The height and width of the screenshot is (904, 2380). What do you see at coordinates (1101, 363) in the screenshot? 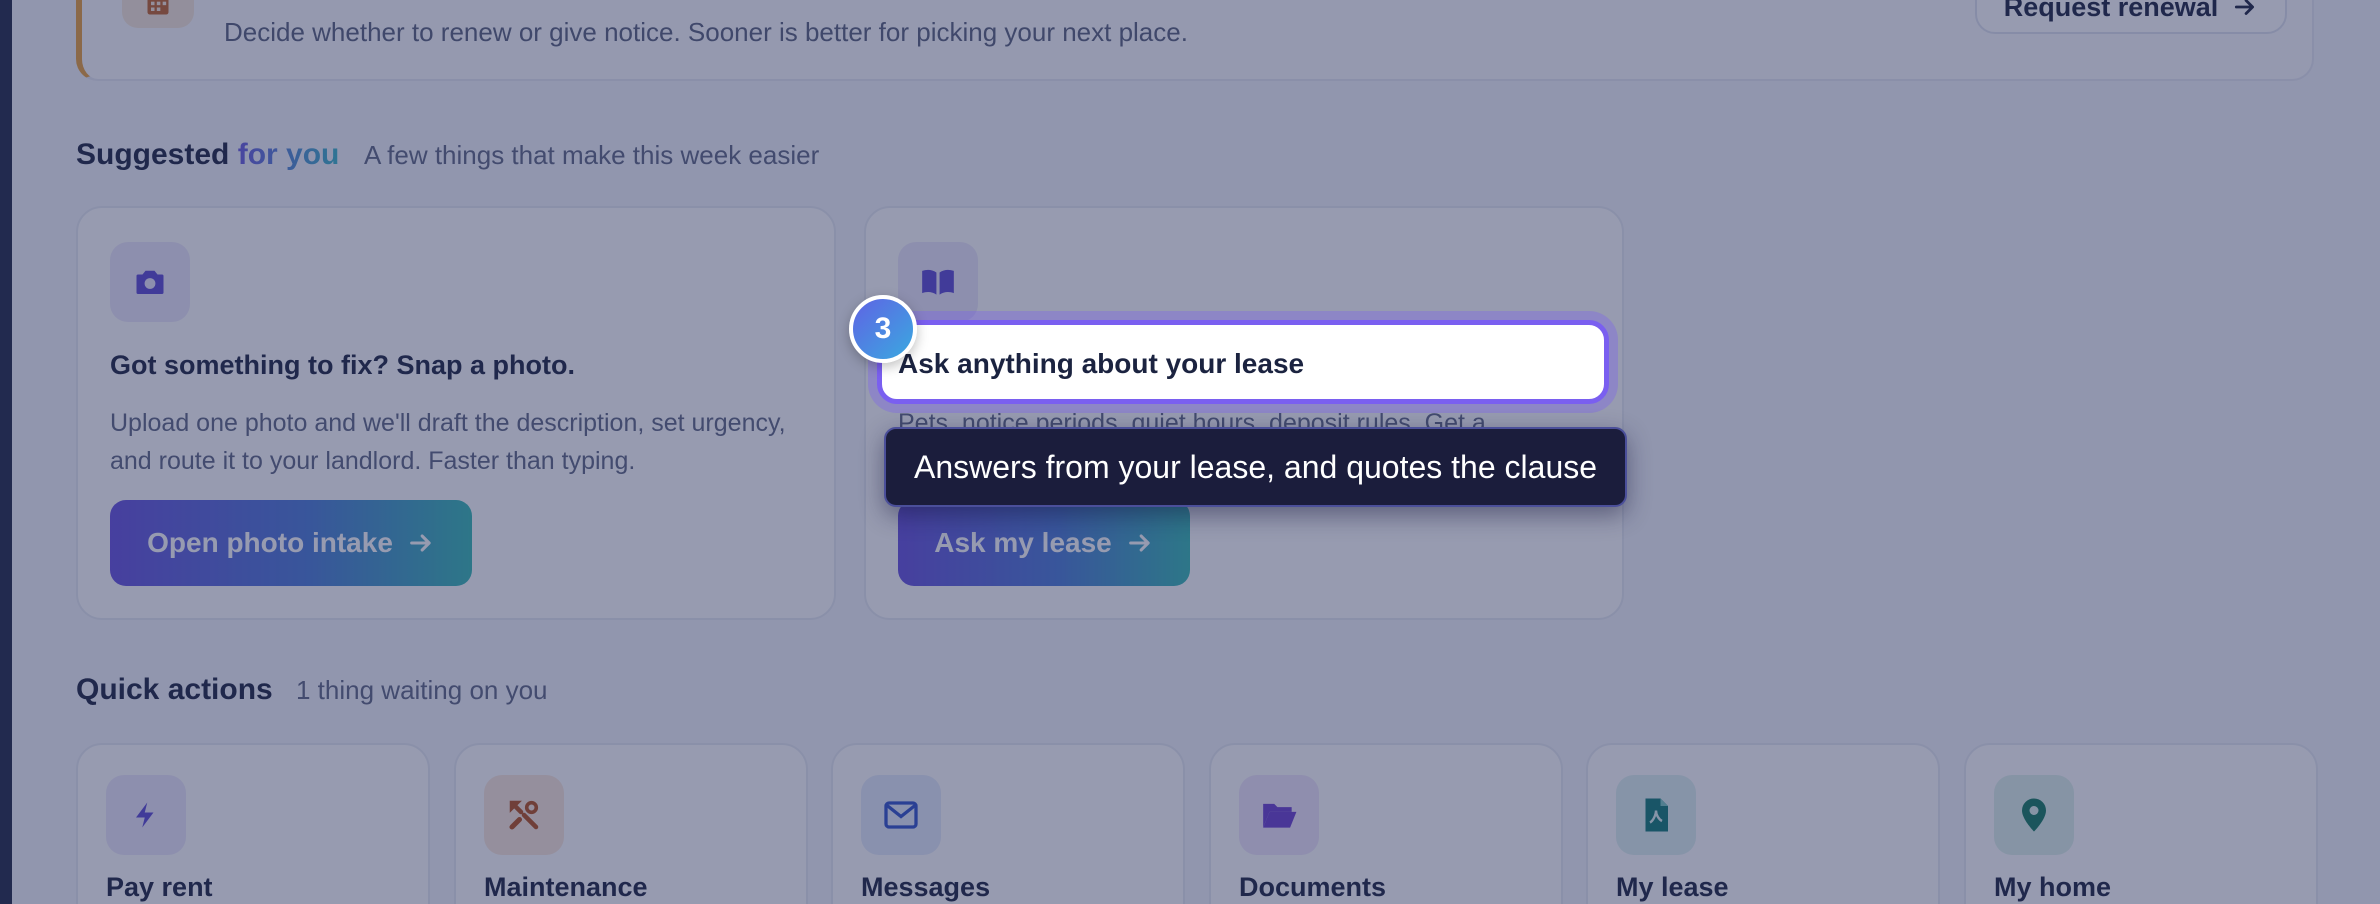
I see `spotlight-card-title: Ask anything about your lease` at bounding box center [1101, 363].